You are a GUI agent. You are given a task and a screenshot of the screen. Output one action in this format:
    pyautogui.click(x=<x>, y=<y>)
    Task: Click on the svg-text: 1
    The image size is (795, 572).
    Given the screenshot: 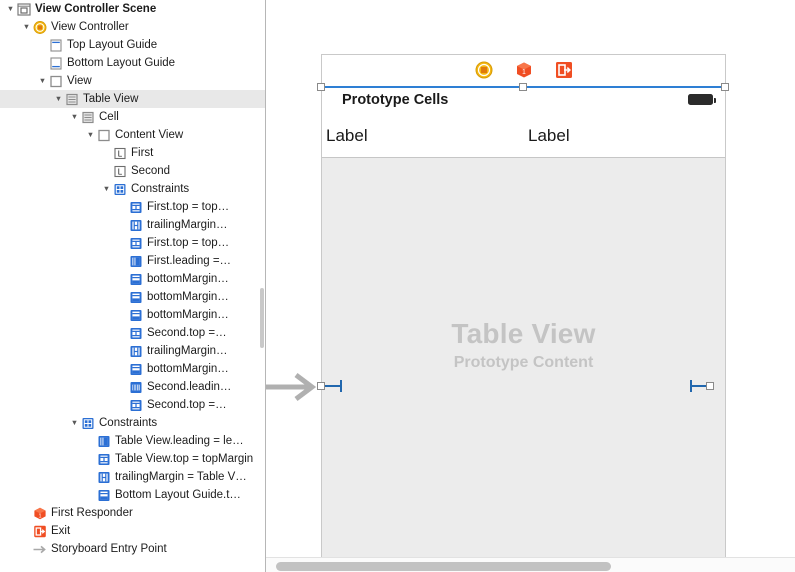 What is the action you would take?
    pyautogui.click(x=524, y=72)
    